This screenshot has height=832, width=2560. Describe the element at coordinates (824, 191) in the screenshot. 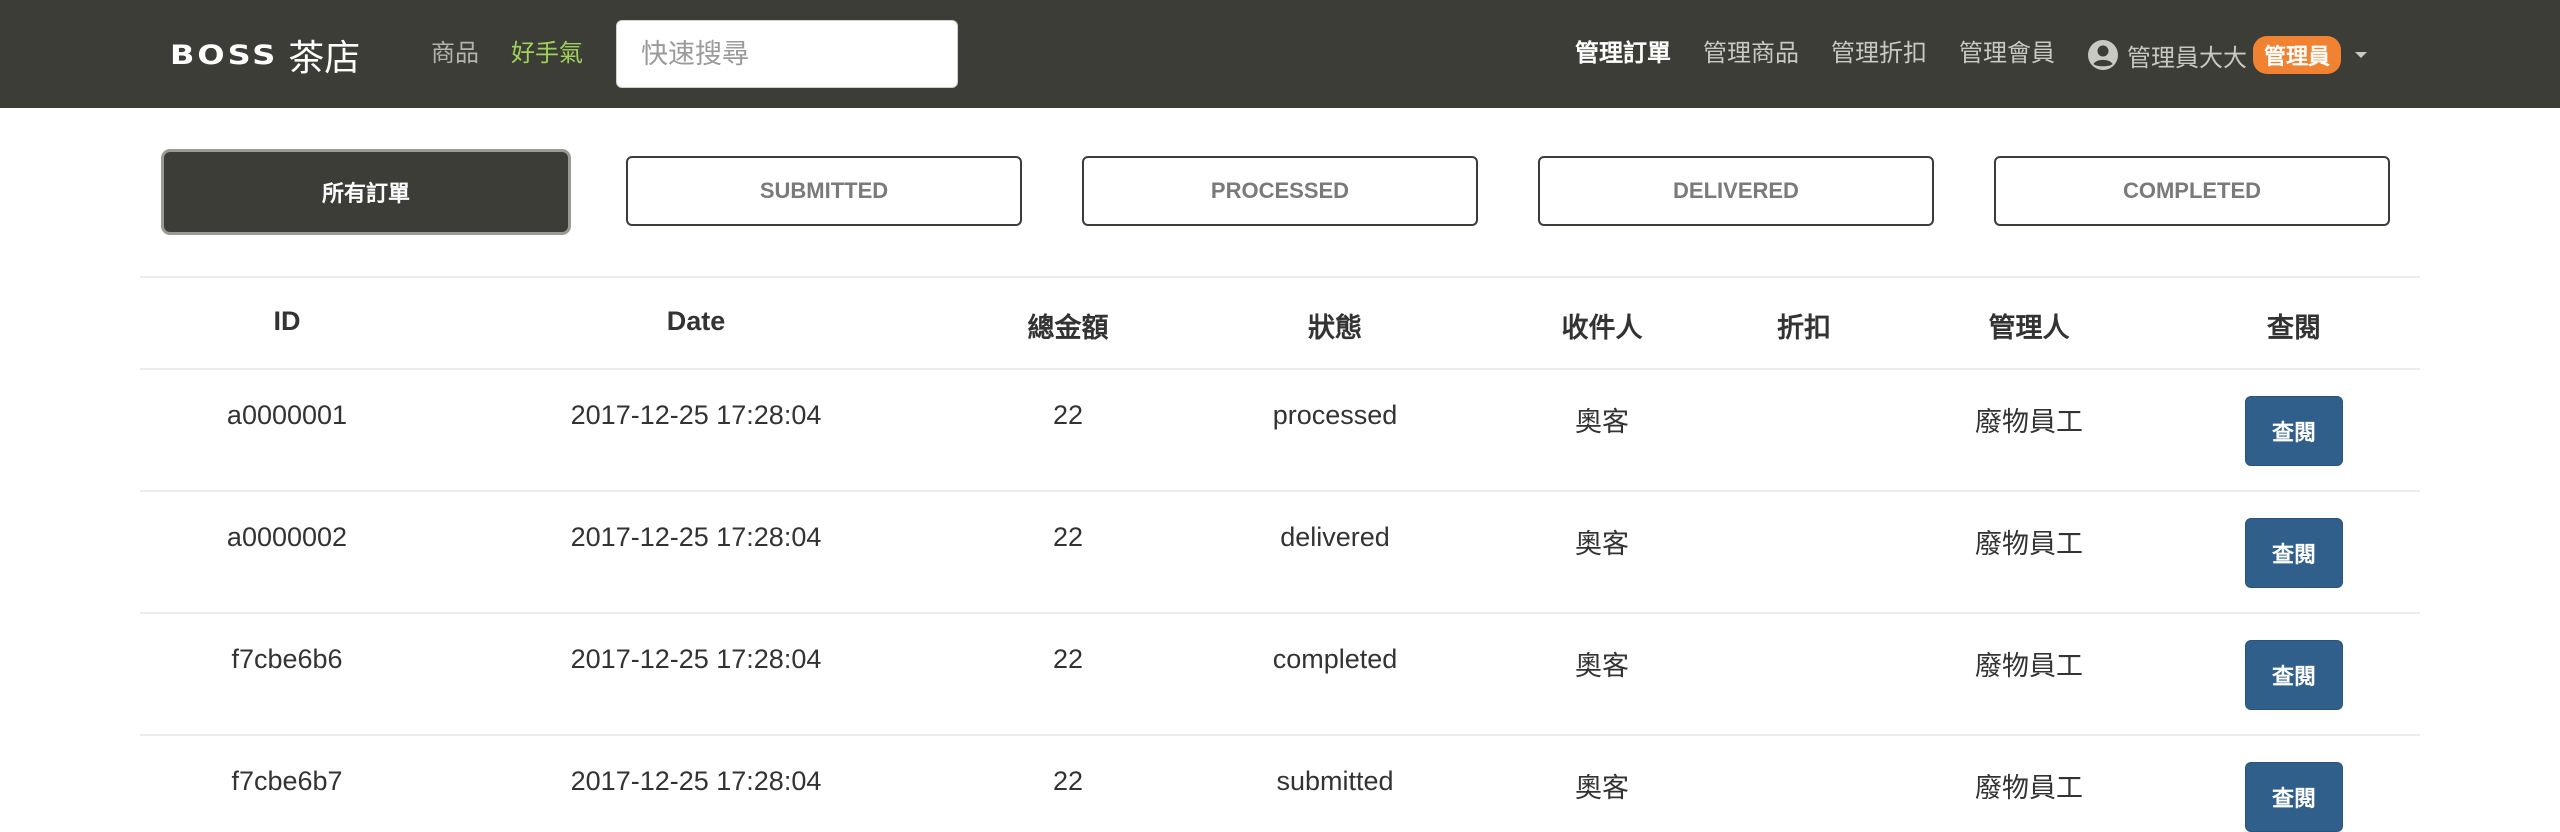

I see `tab-submitted: SUBMITTED` at that location.